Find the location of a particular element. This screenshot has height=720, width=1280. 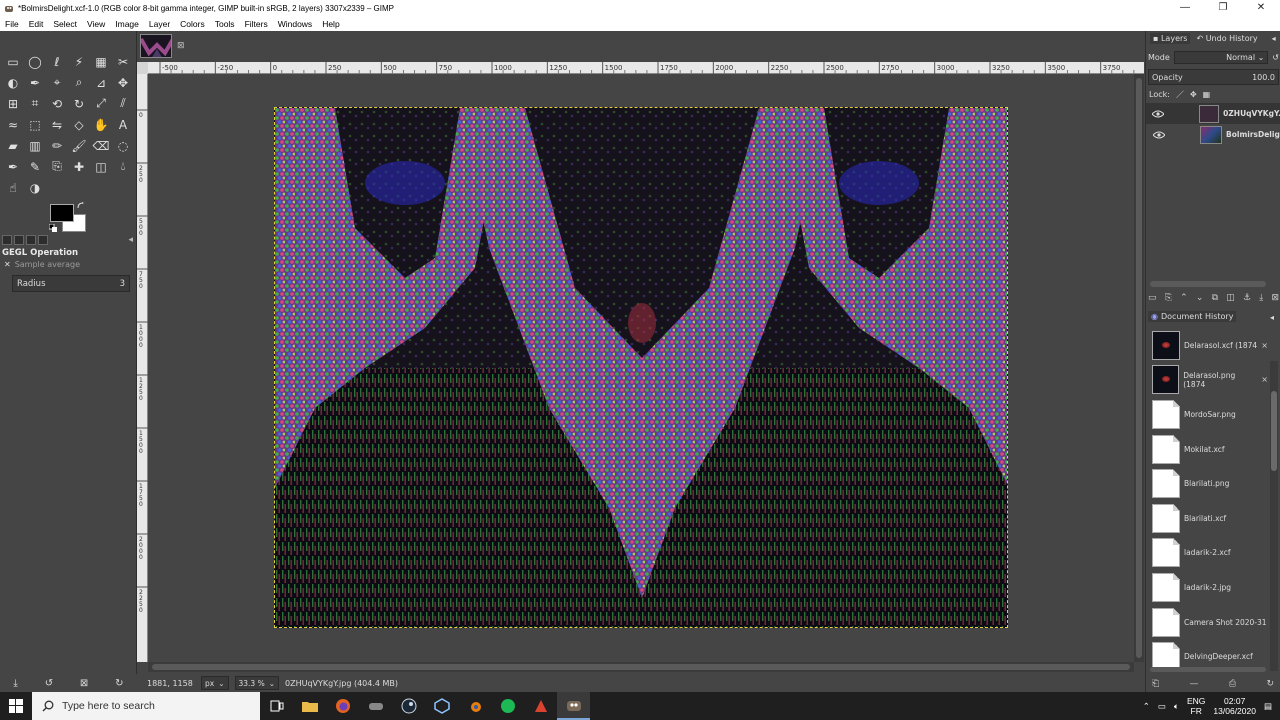

taskbar-search: Type here to search is located at coordinates (146, 706).